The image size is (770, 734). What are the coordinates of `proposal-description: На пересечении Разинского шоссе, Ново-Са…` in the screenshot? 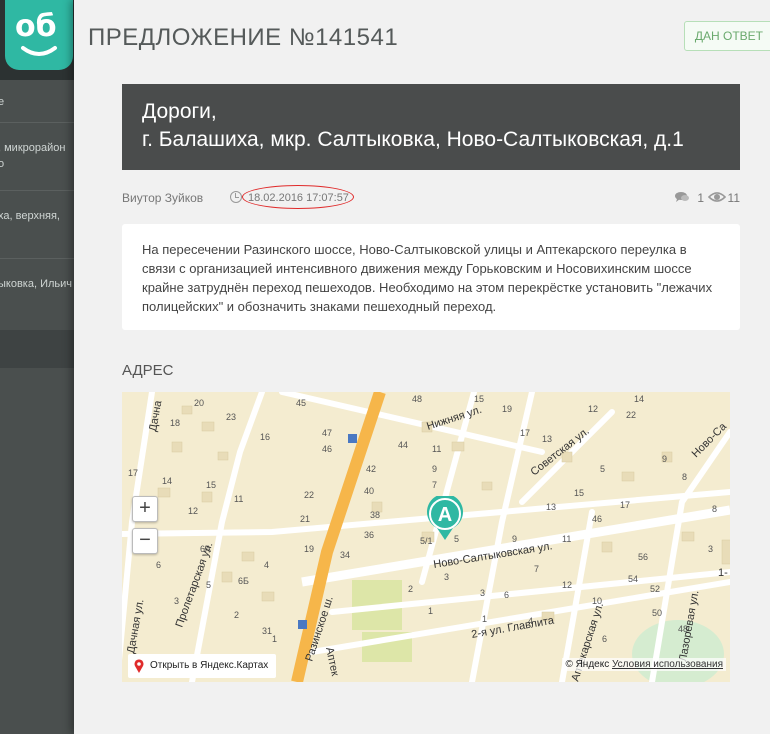 It's located at (431, 277).